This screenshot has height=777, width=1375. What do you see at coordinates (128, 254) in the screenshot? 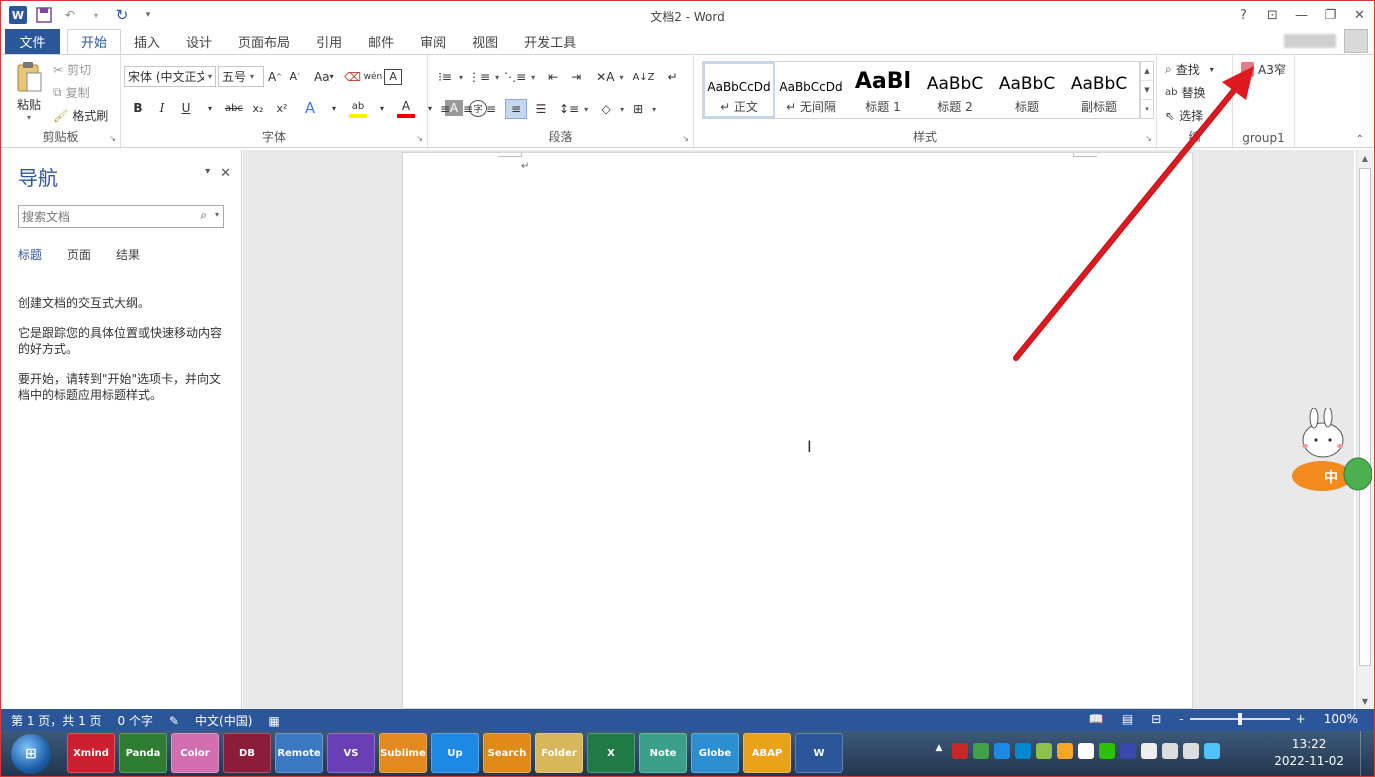
I see `nav-tab-results: 结果` at bounding box center [128, 254].